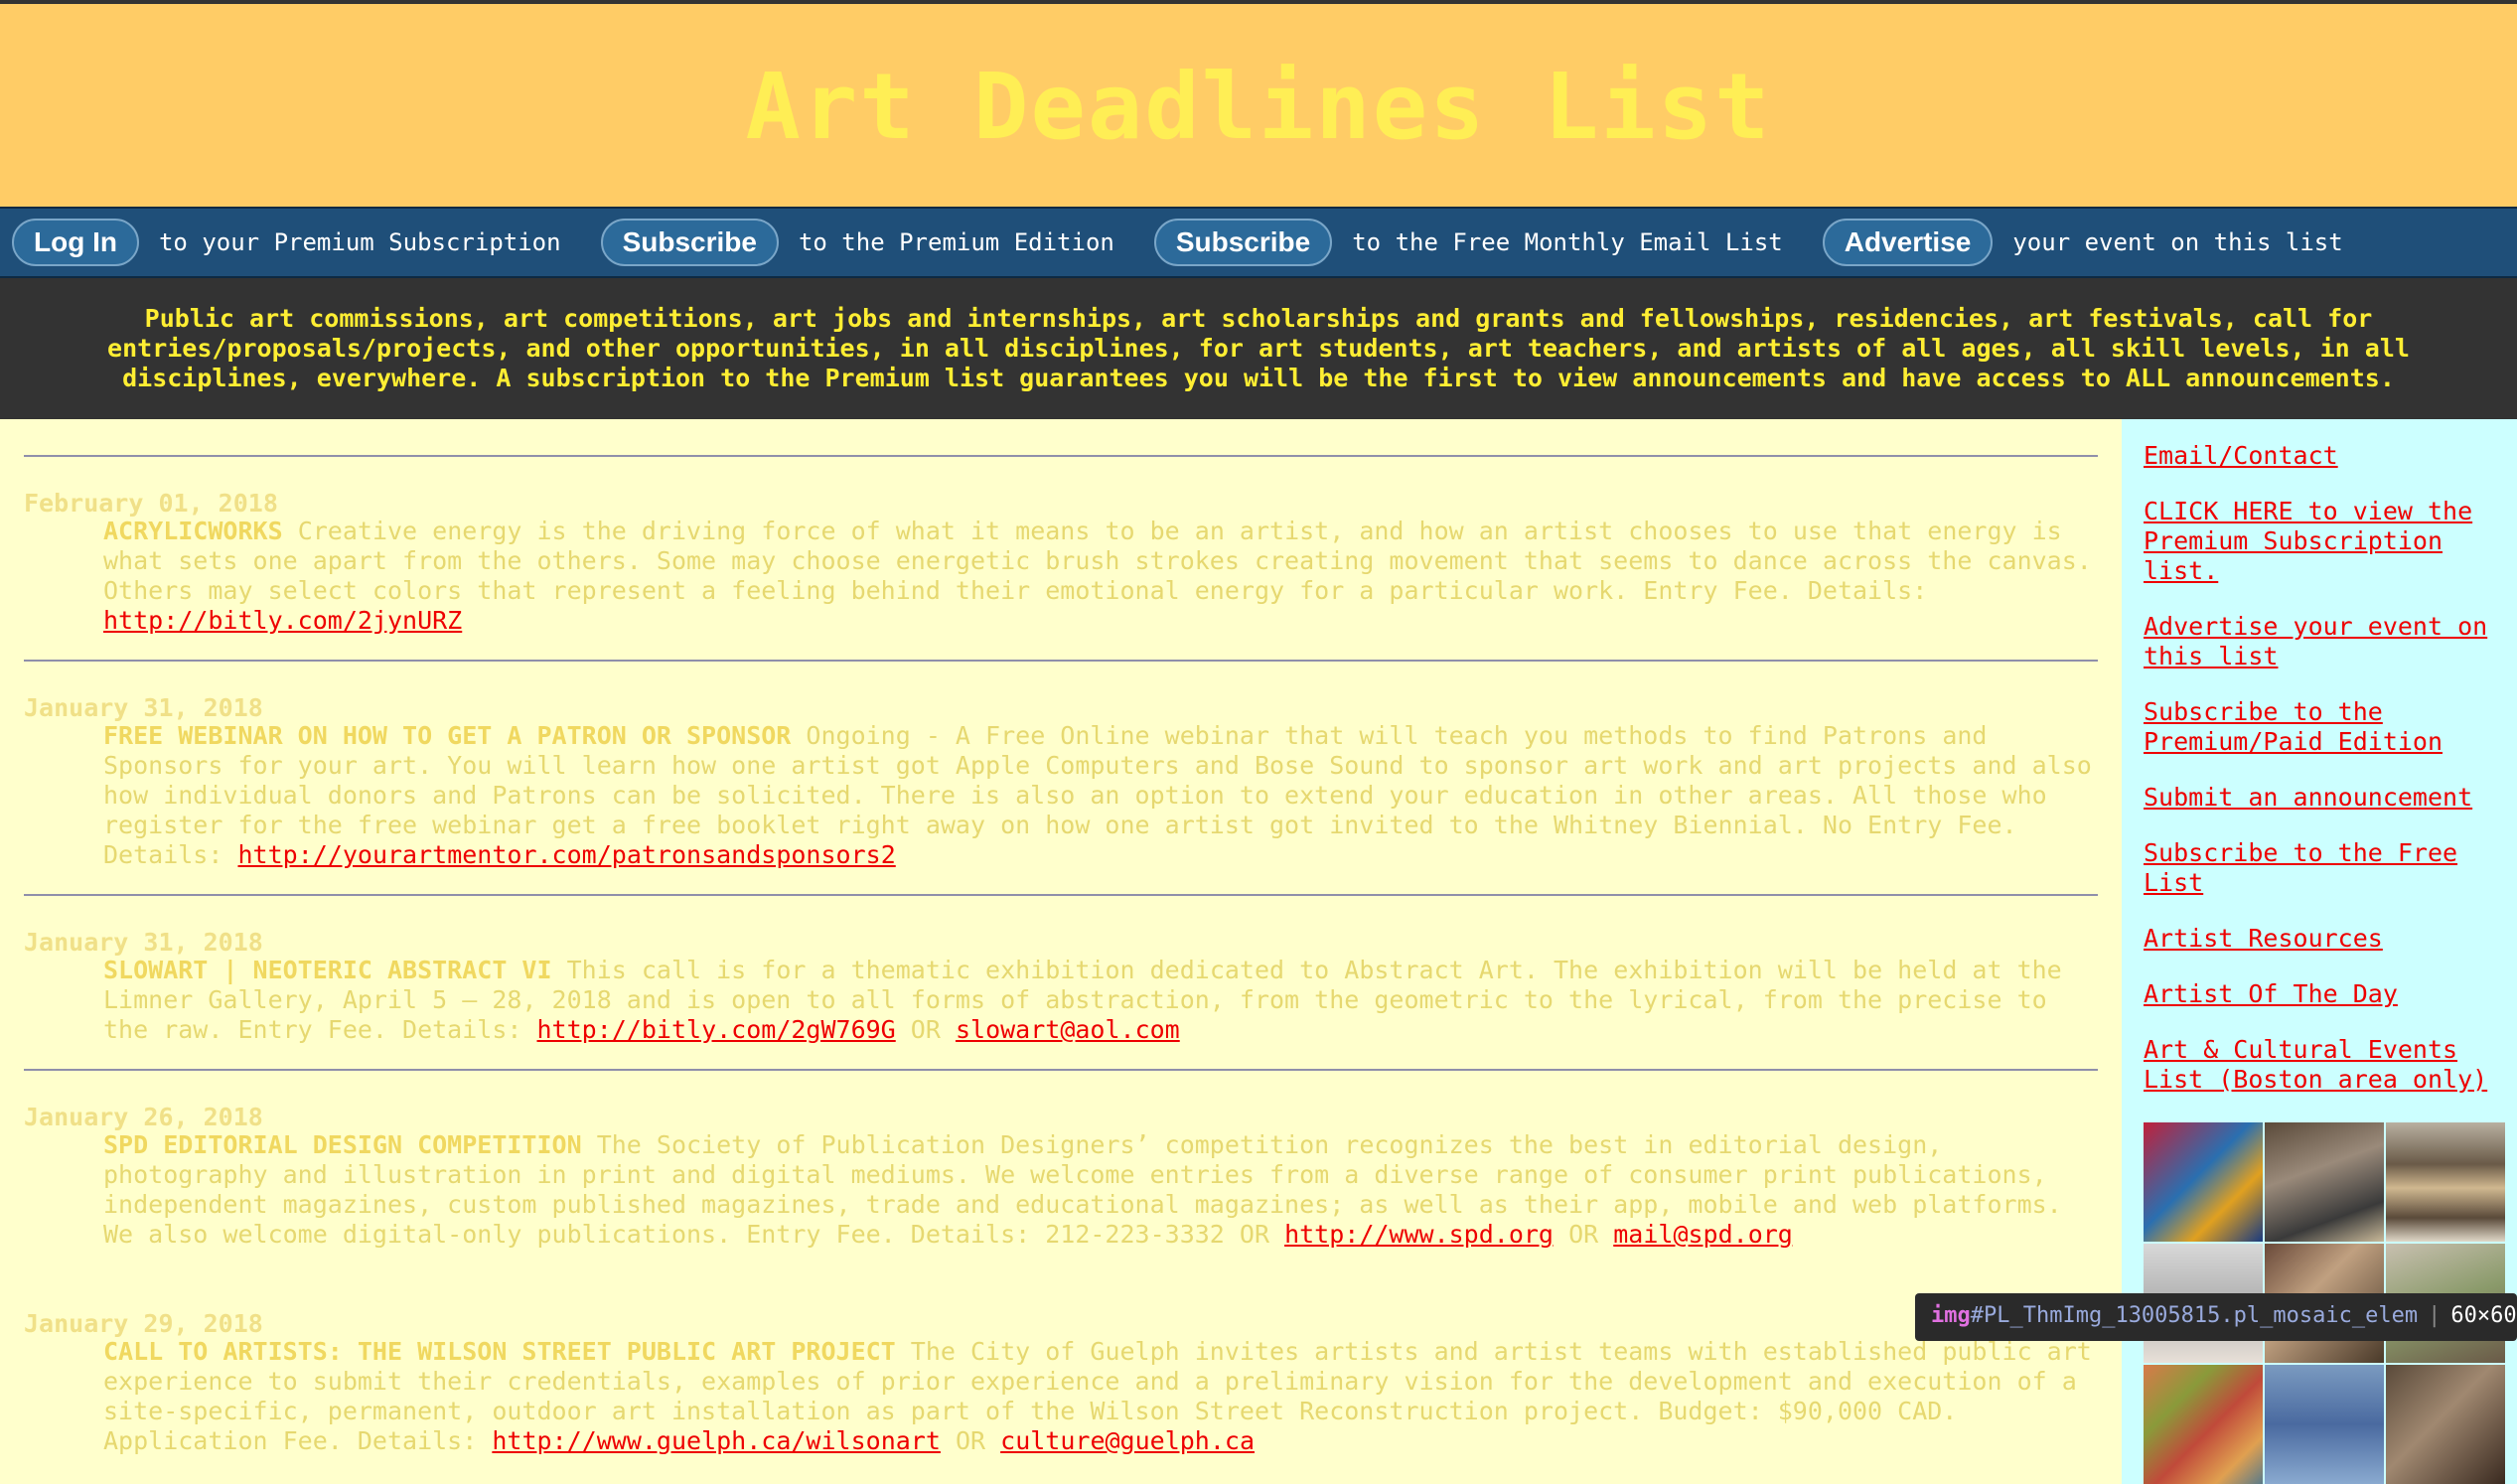 This screenshot has width=2517, height=1484. Describe the element at coordinates (1419, 1234) in the screenshot. I see `entry-link: http://www.spd.org` at that location.